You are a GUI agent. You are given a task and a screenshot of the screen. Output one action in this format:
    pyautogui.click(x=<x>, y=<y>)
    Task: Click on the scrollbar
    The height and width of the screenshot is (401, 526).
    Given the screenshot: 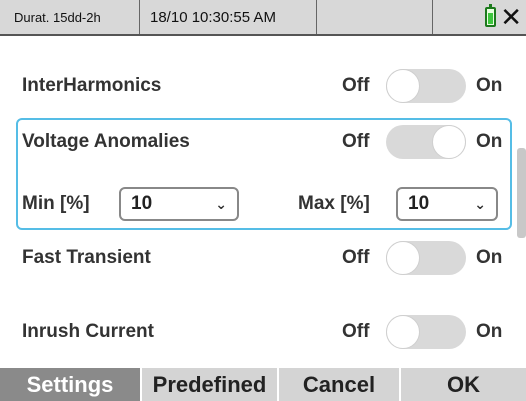 What is the action you would take?
    pyautogui.click(x=521, y=193)
    